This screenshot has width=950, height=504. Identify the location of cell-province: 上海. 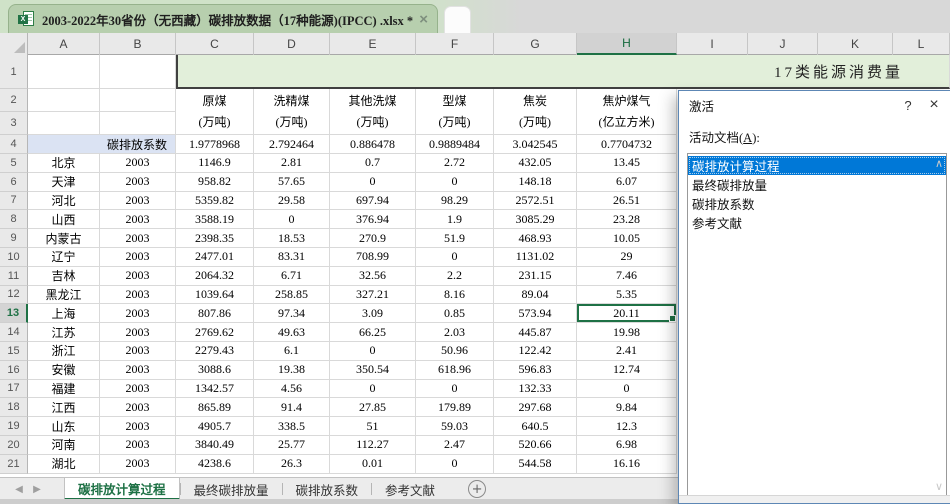
(64, 314).